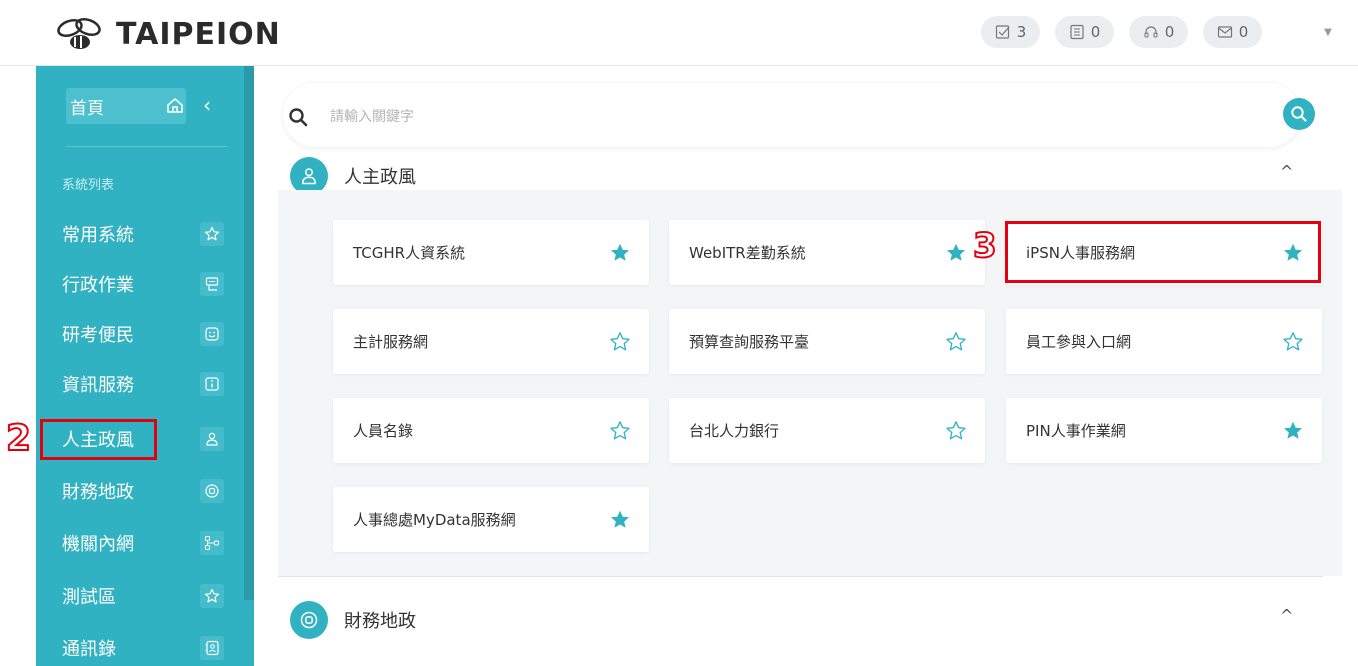  Describe the element at coordinates (147, 384) in the screenshot. I see `sidebar-item-info: 資訊服務` at that location.